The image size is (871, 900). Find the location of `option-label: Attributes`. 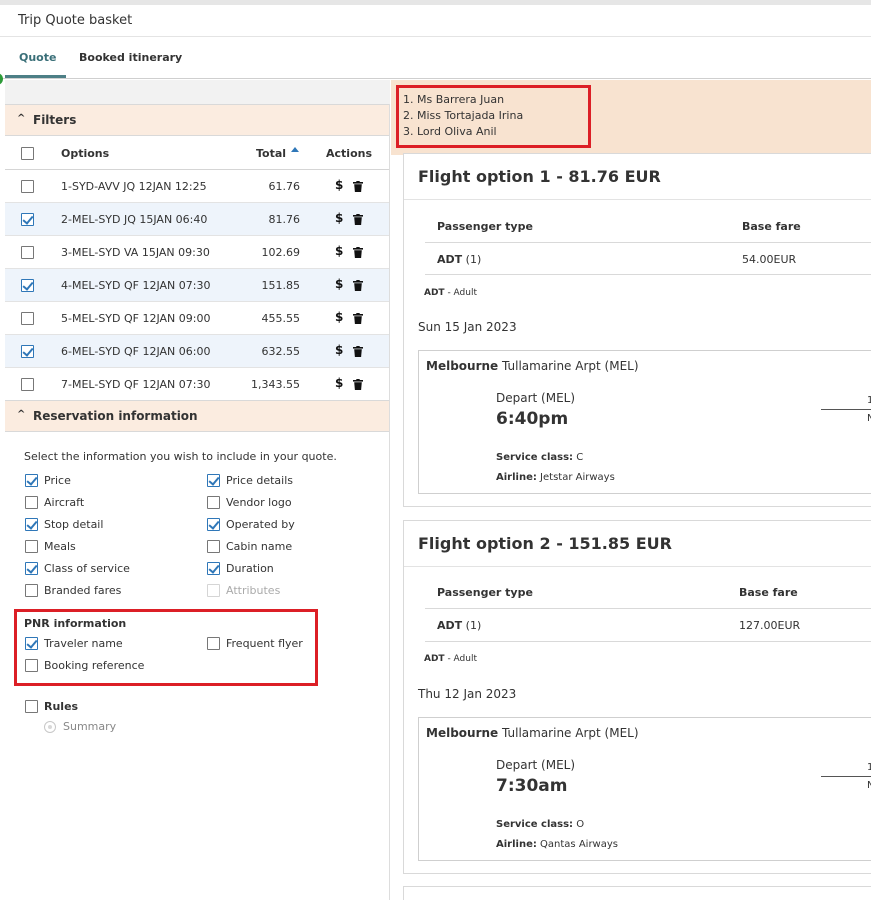

option-label: Attributes is located at coordinates (253, 590).